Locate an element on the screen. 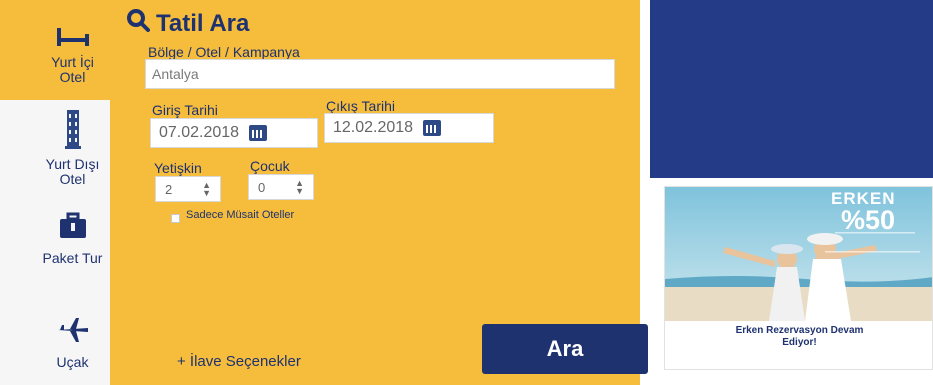 The height and width of the screenshot is (385, 933). available-only-label: Sadece Müsait Oteller is located at coordinates (240, 215).